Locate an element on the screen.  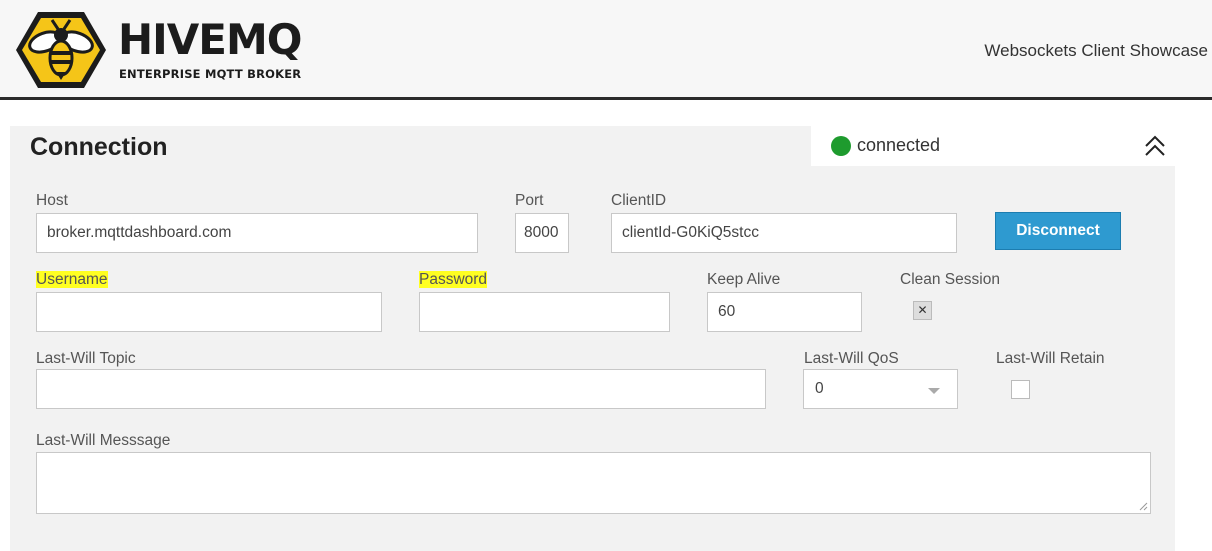
password-field is located at coordinates (544, 312).